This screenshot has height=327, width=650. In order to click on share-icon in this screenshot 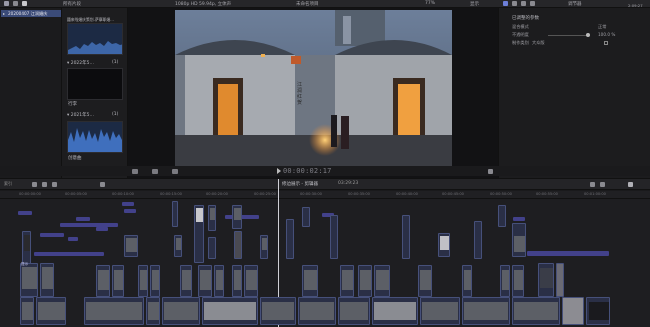, I will do `click(523, 3)`.